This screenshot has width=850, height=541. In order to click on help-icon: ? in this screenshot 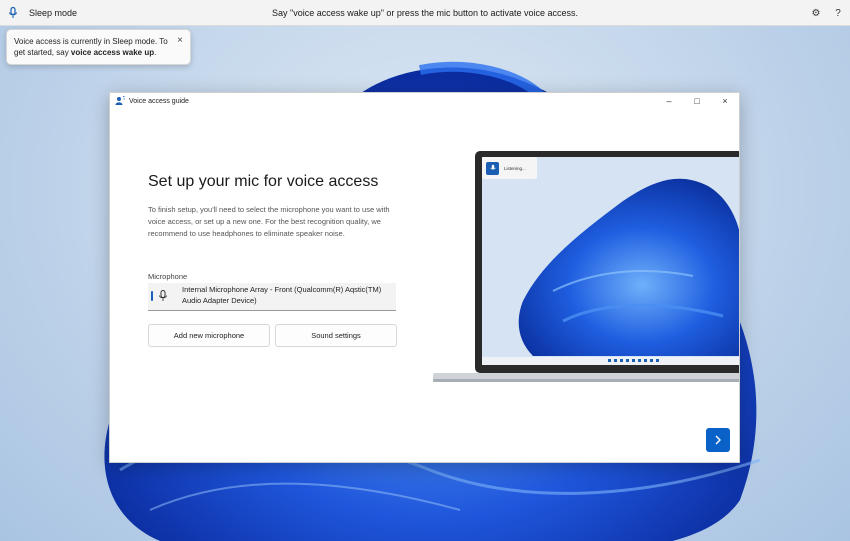, I will do `click(838, 13)`.